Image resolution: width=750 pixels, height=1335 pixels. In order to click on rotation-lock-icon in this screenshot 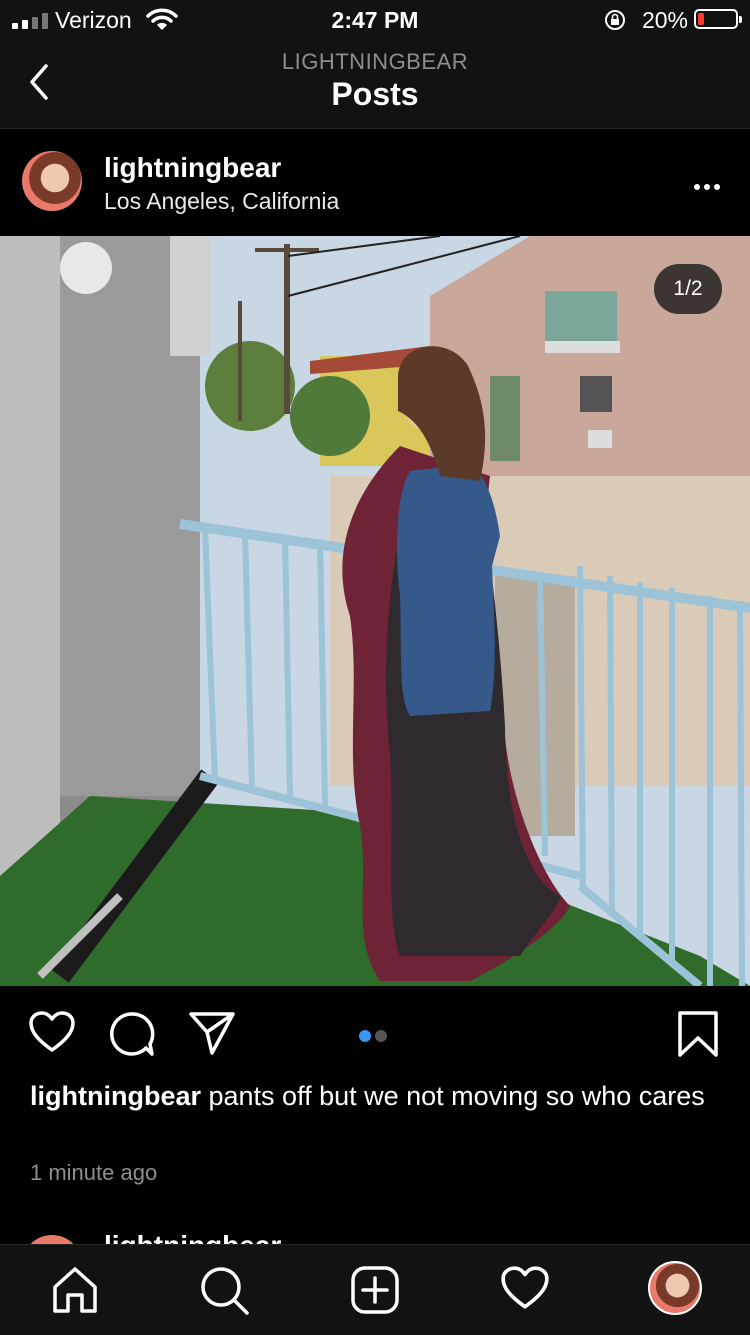, I will do `click(615, 20)`.